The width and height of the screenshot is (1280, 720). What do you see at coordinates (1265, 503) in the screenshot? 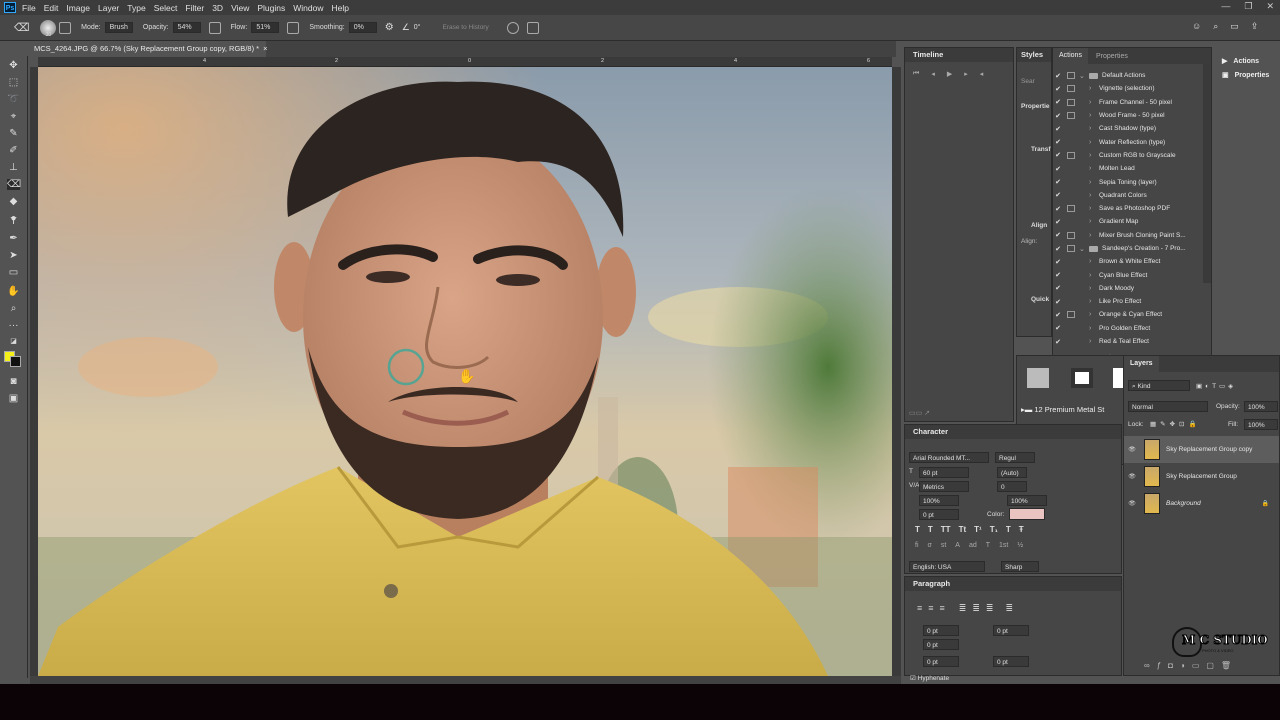
I see `lock-icon: 🔒` at bounding box center [1265, 503].